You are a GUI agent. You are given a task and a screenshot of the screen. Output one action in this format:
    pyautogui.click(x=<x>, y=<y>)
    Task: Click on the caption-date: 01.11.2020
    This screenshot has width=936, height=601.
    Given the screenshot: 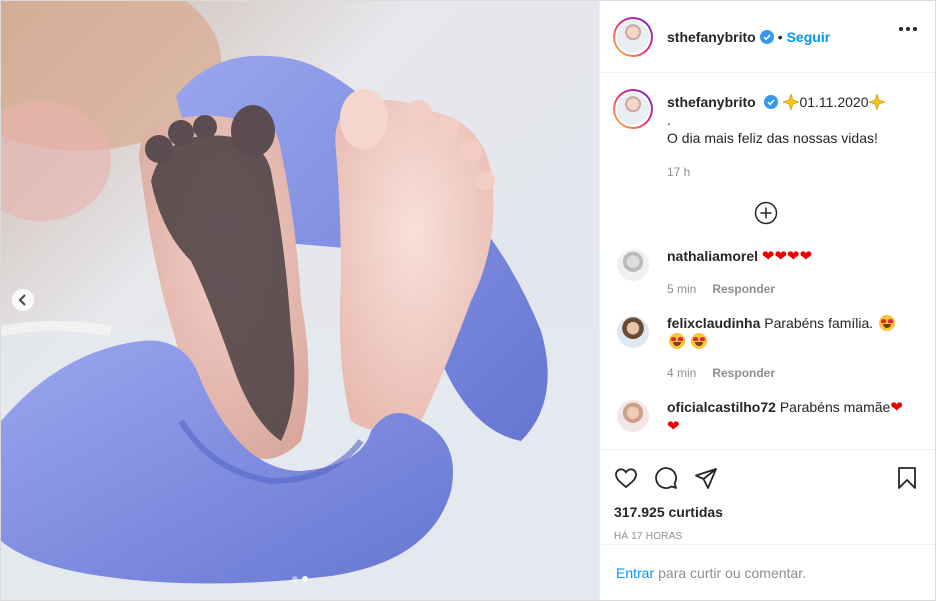 What is the action you would take?
    pyautogui.click(x=834, y=102)
    